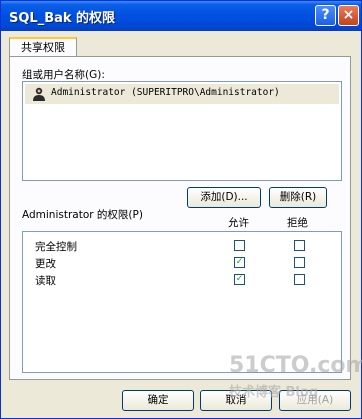  What do you see at coordinates (274, 392) in the screenshot?
I see `watermark-text: 技术博客 Blog` at bounding box center [274, 392].